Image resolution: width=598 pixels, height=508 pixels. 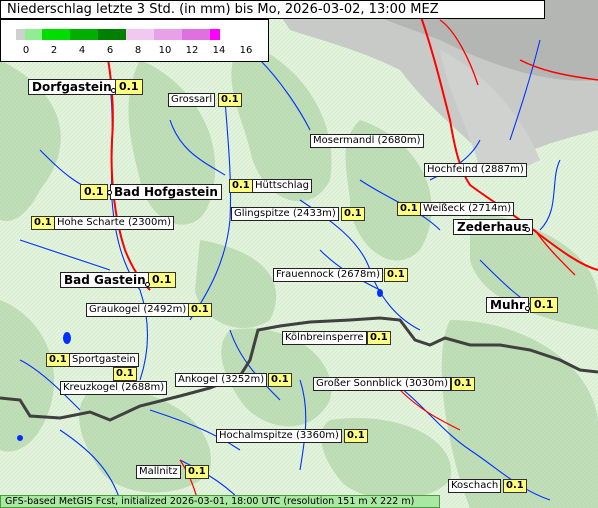 I want to click on peak-label-mosermandl: Mosermandl (2680m), so click(x=367, y=141).